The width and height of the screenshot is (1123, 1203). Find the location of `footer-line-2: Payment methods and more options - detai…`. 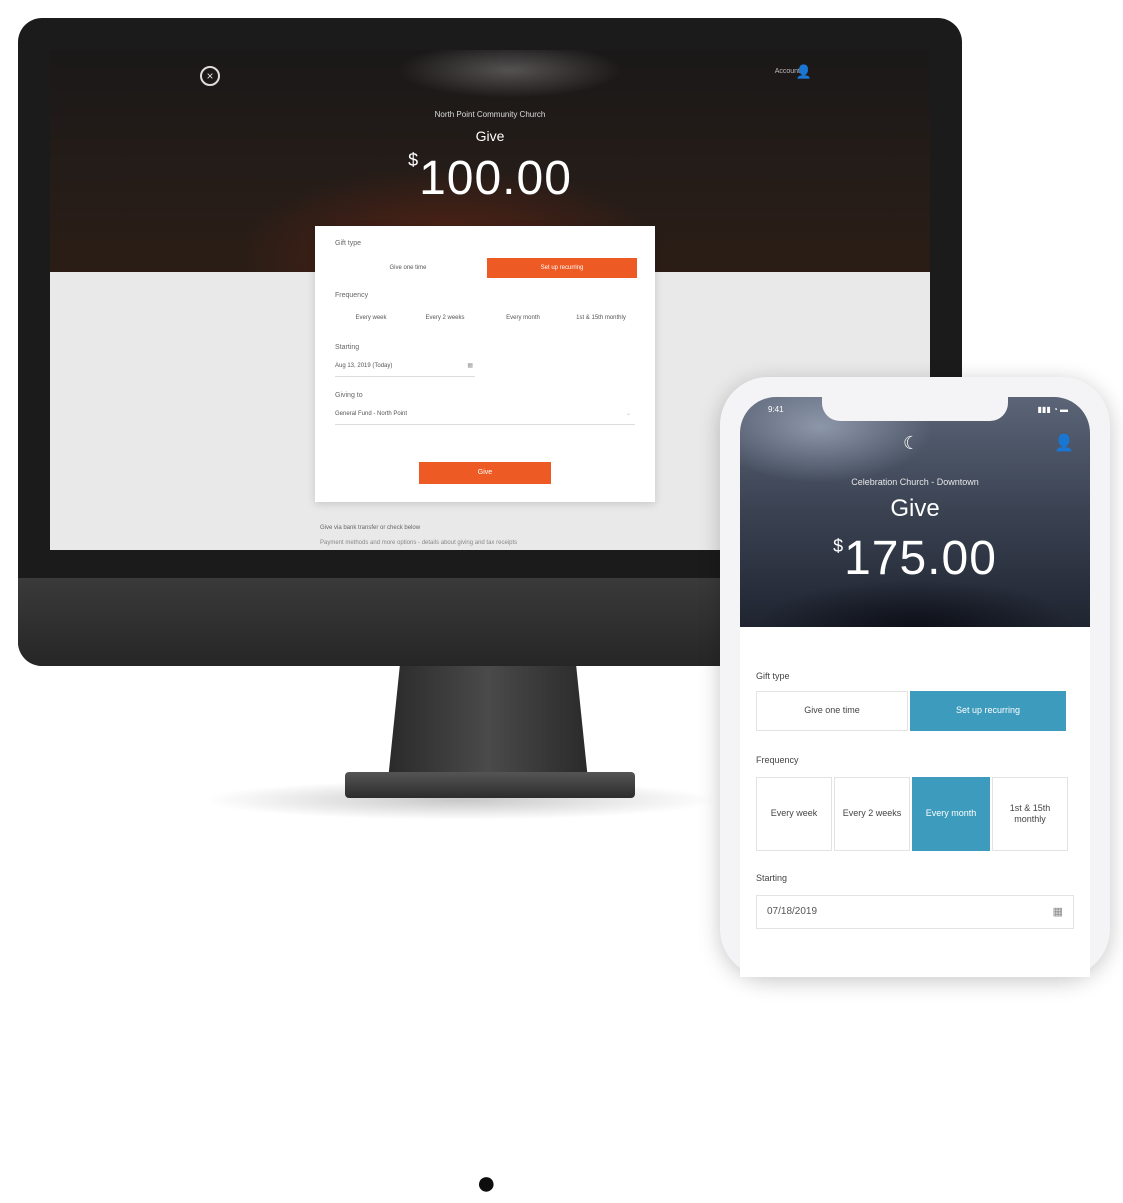

footer-line-2: Payment methods and more options - detai… is located at coordinates (418, 543).